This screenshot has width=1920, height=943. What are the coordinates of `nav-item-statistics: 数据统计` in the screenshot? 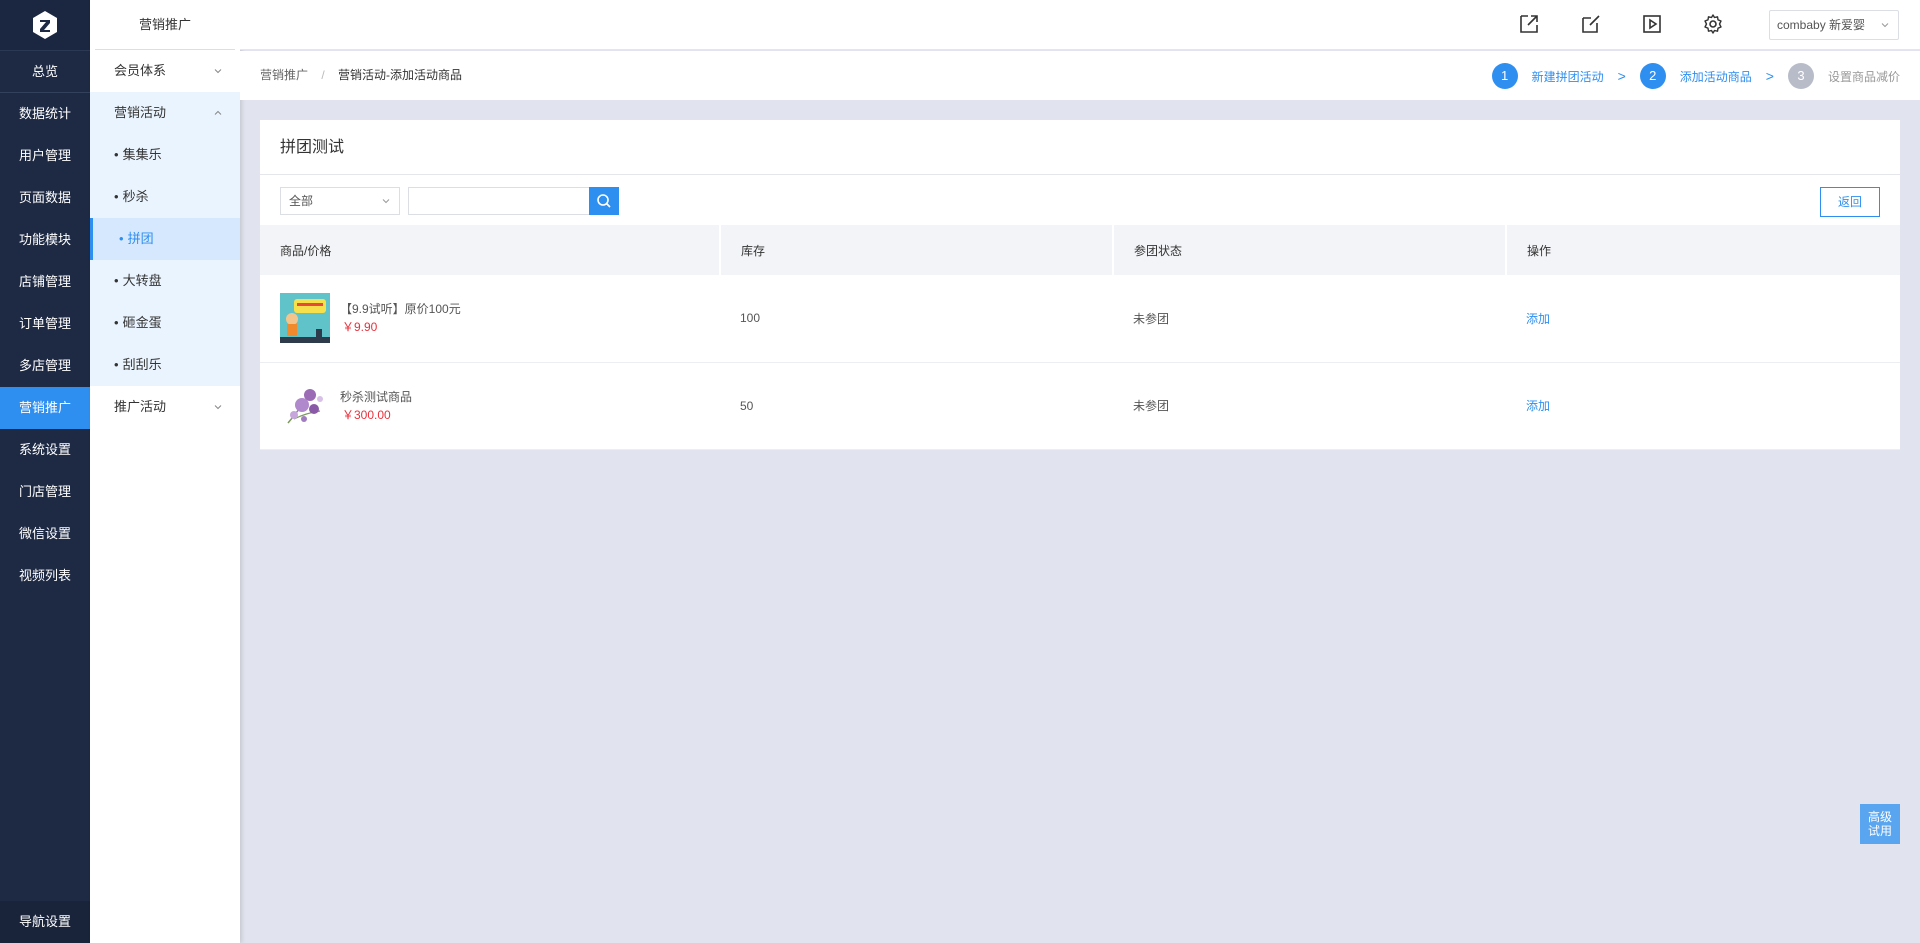 It's located at (45, 114).